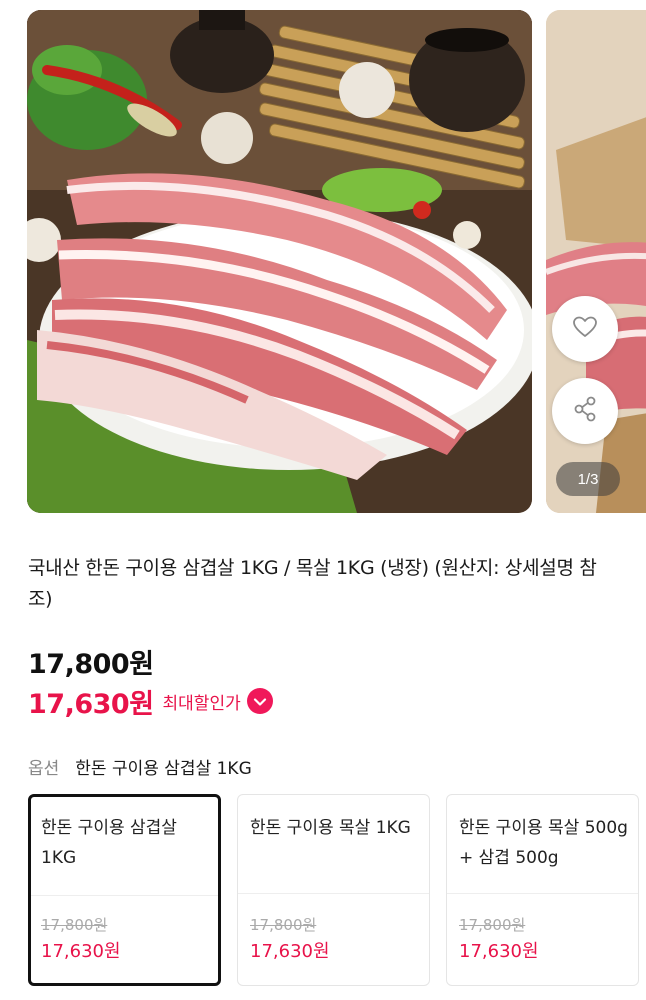 This screenshot has width=646, height=1000. Describe the element at coordinates (91, 664) in the screenshot. I see `original-price: 17,800원` at that location.